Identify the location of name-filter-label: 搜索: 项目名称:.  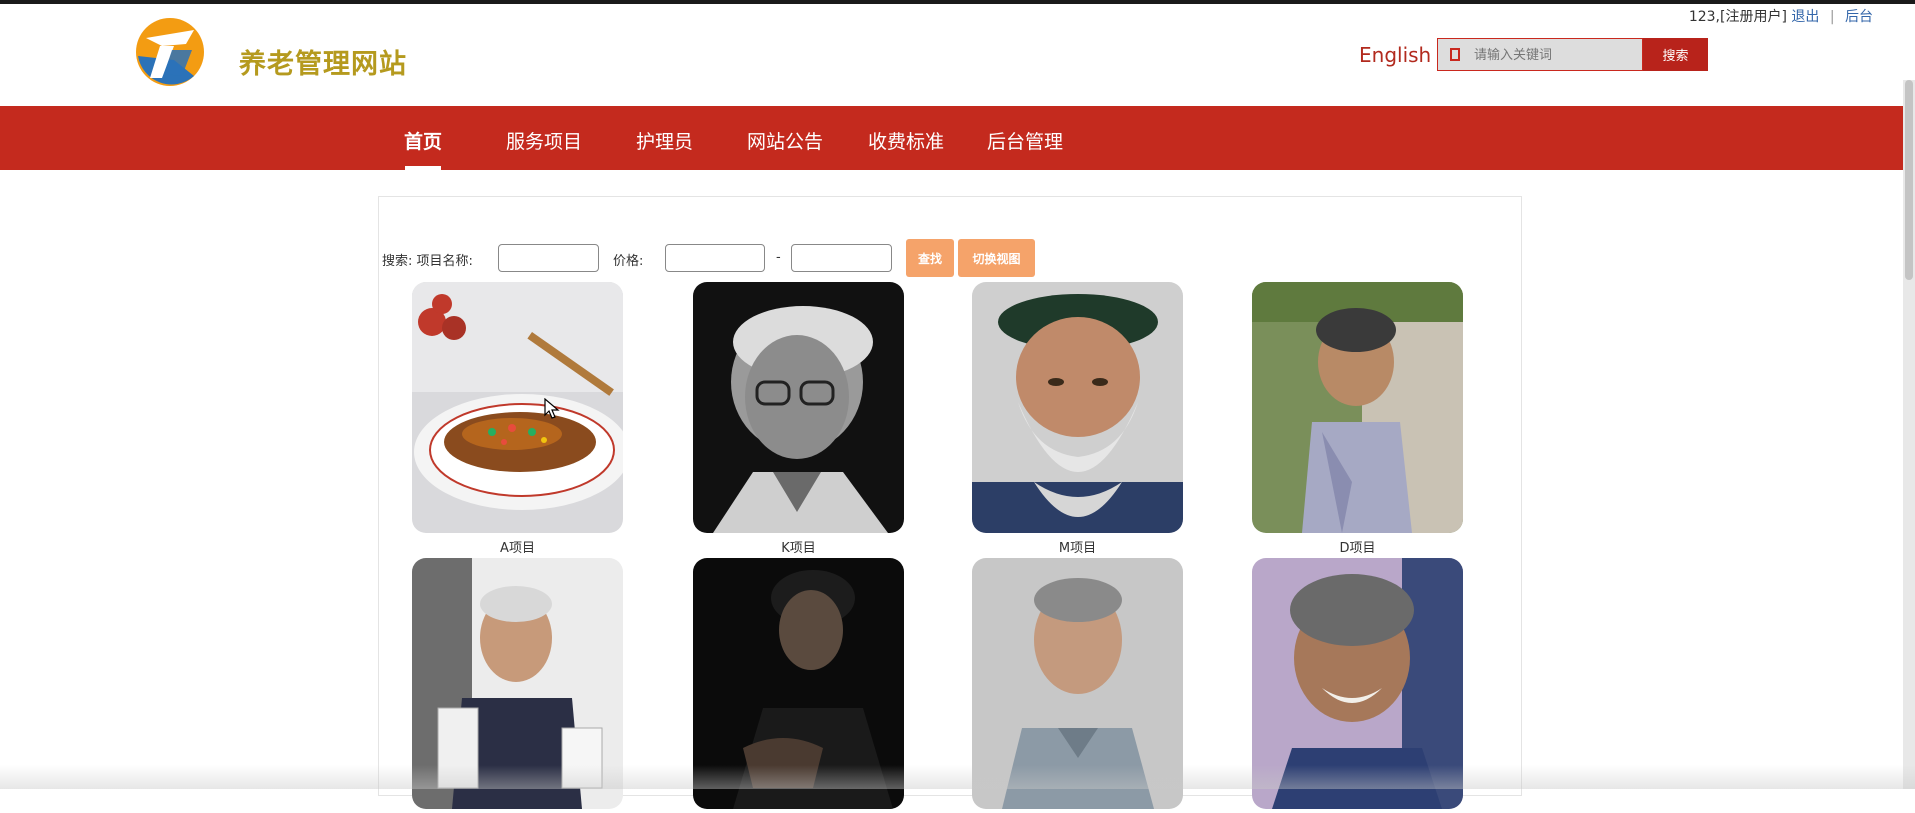
(427, 261).